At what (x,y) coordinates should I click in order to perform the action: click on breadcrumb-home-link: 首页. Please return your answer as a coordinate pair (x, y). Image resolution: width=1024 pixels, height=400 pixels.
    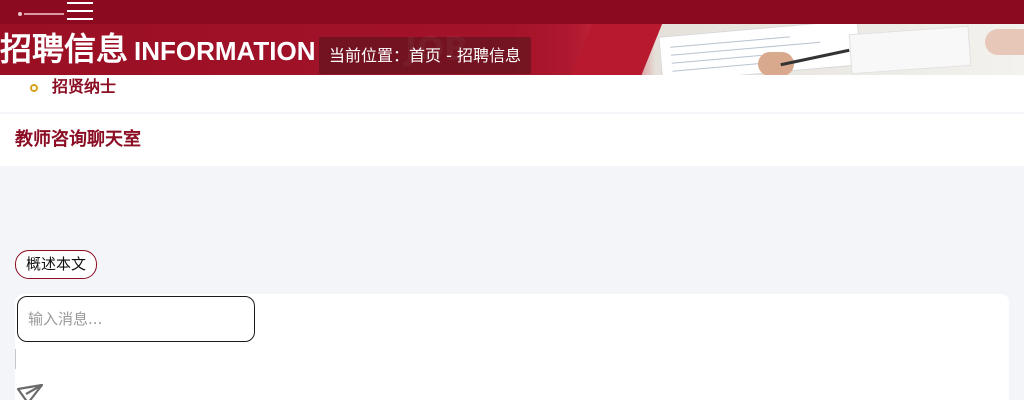
    Looking at the image, I should click on (425, 55).